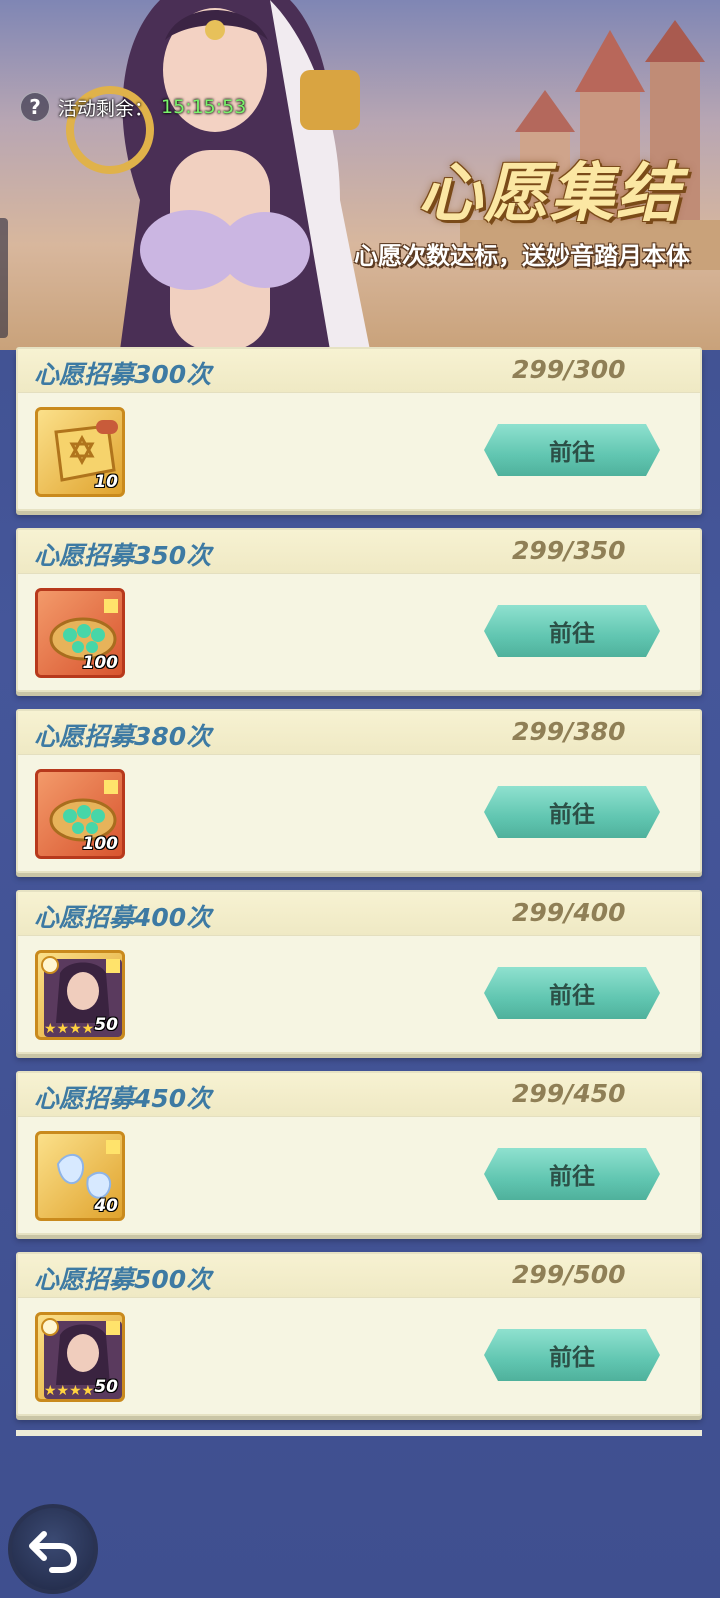 Image resolution: width=720 pixels, height=1598 pixels. I want to click on task-name: 心愿招募500次, so click(123, 1279).